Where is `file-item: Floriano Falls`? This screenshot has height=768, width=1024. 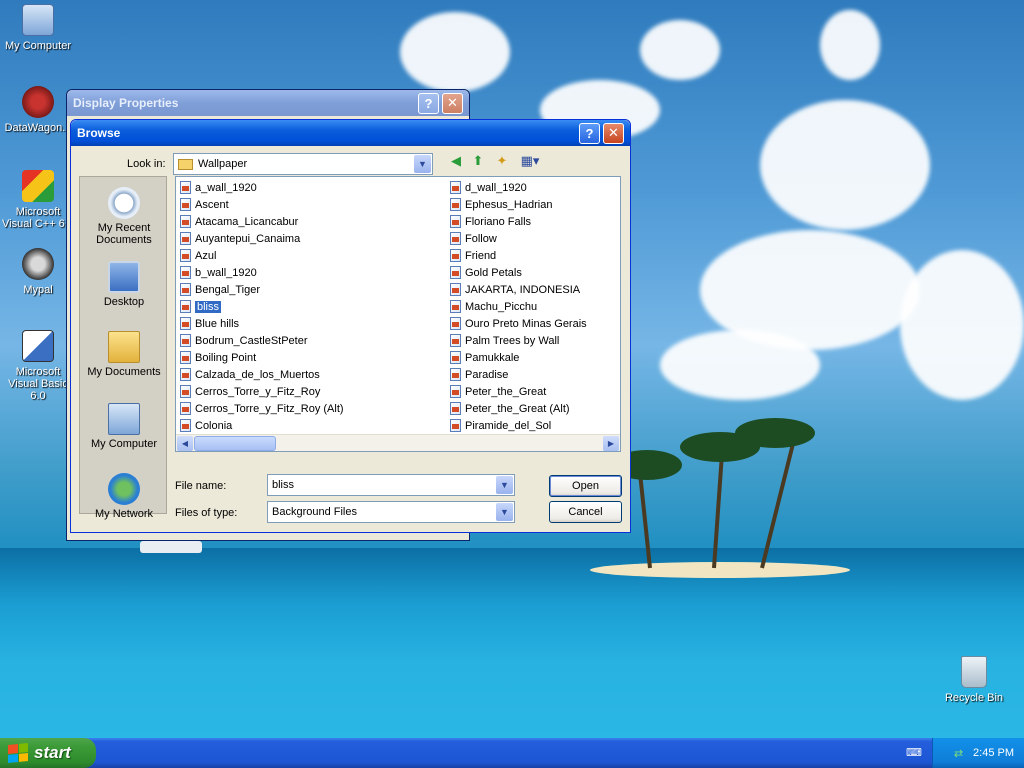 file-item: Floriano Falls is located at coordinates (518, 221).